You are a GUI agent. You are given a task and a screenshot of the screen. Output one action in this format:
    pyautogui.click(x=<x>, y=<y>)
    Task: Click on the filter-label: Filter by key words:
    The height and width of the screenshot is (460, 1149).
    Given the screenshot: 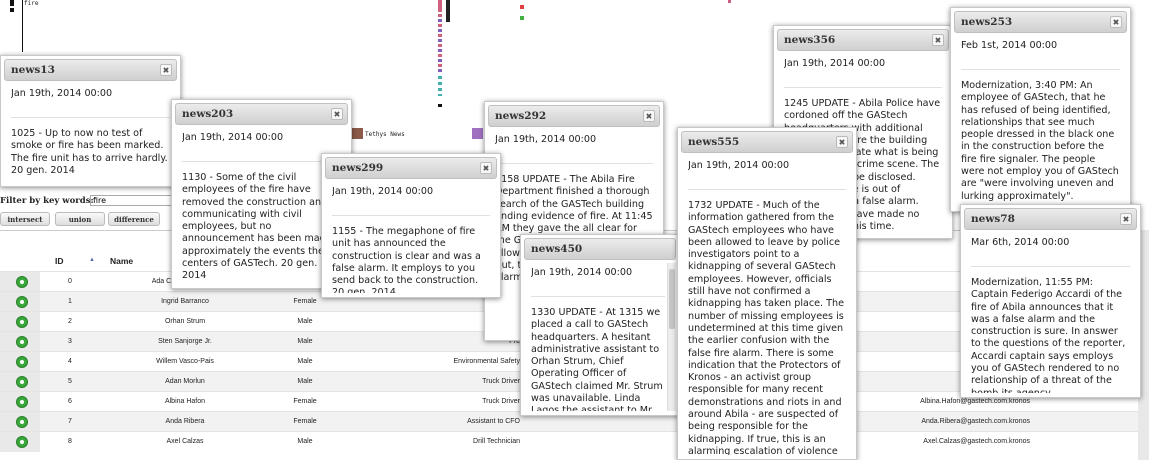 What is the action you would take?
    pyautogui.click(x=47, y=201)
    